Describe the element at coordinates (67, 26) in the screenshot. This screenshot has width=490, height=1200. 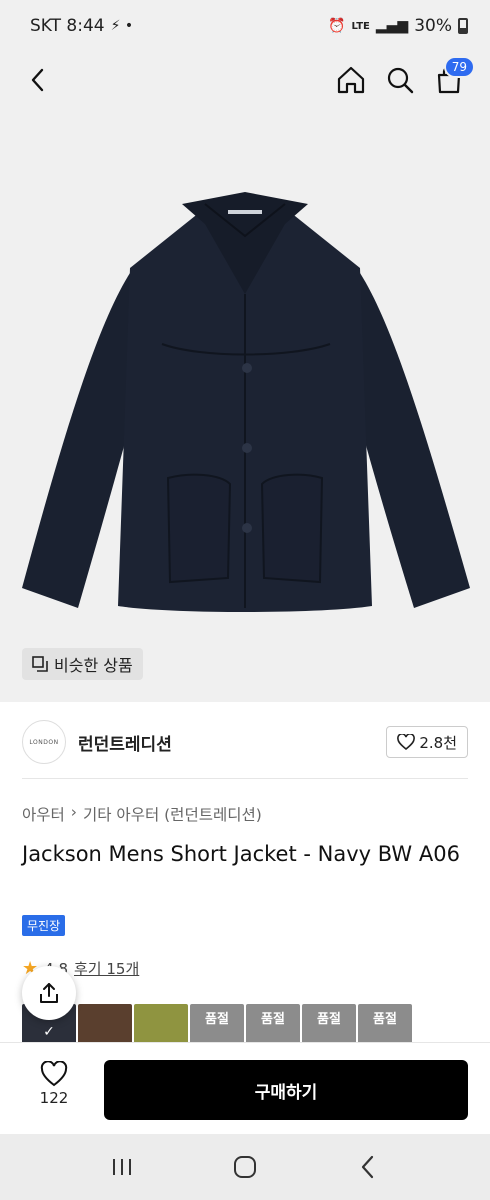
I see `carrier-time: SKT 8:44` at that location.